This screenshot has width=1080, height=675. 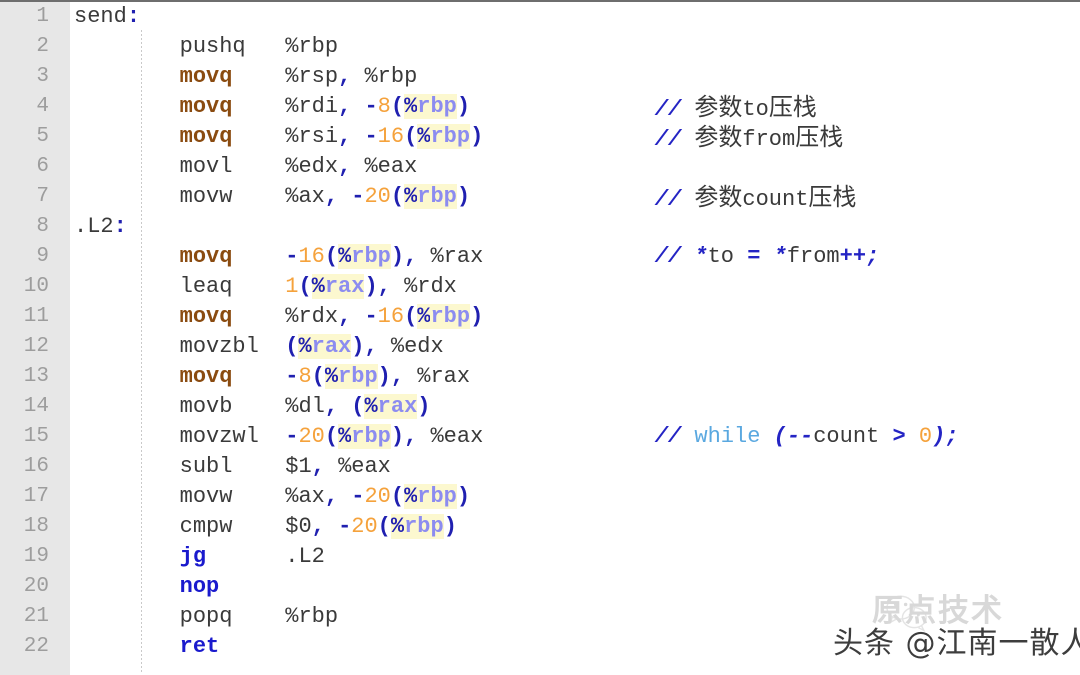 I want to click on code-token: ret, so click(x=199, y=646).